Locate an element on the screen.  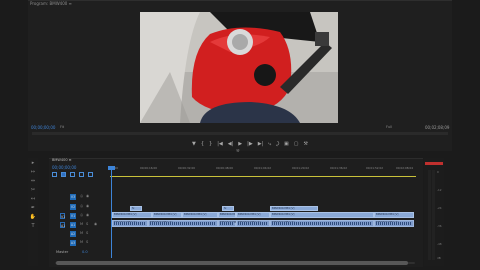
track-header-v1: V1 V1 ◎ ◉ is located at coordinates (80, 216).